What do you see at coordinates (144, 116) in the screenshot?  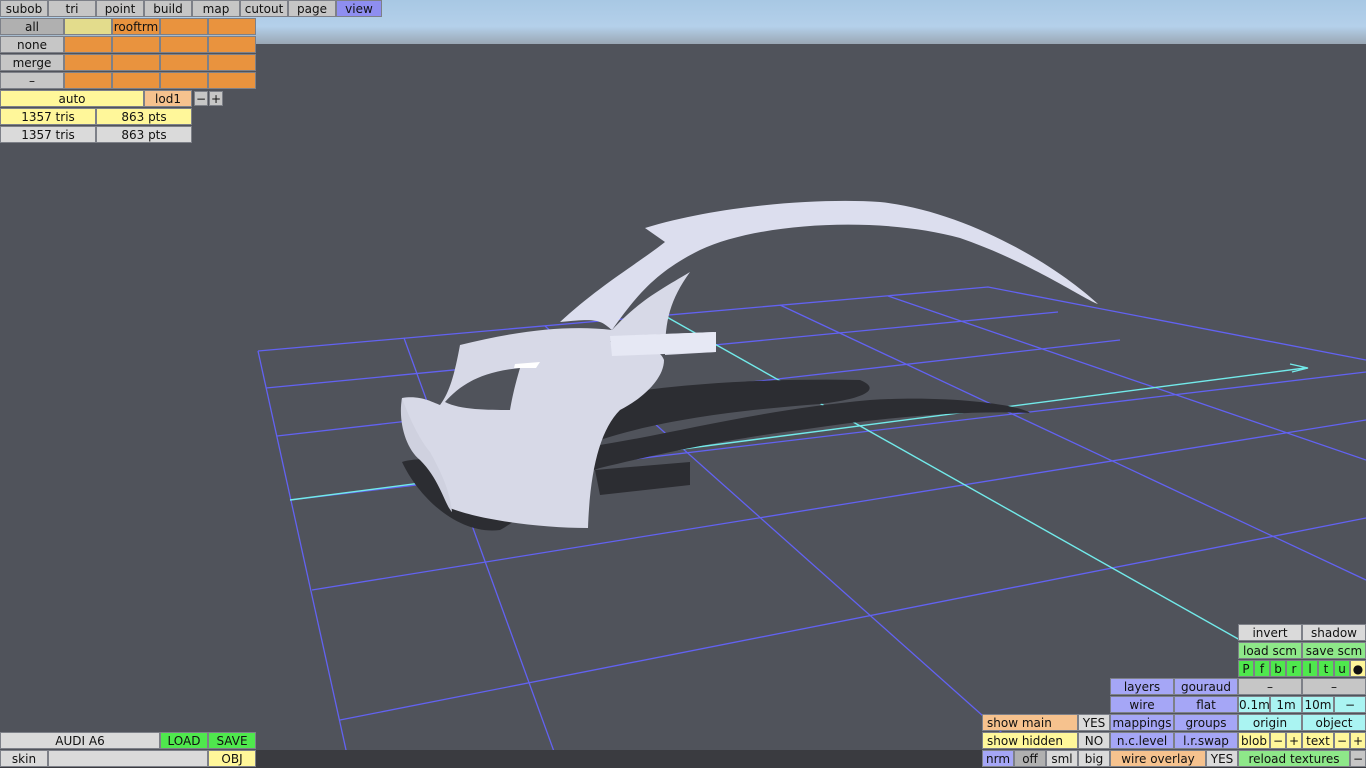 I see `point-count: 863 pts` at bounding box center [144, 116].